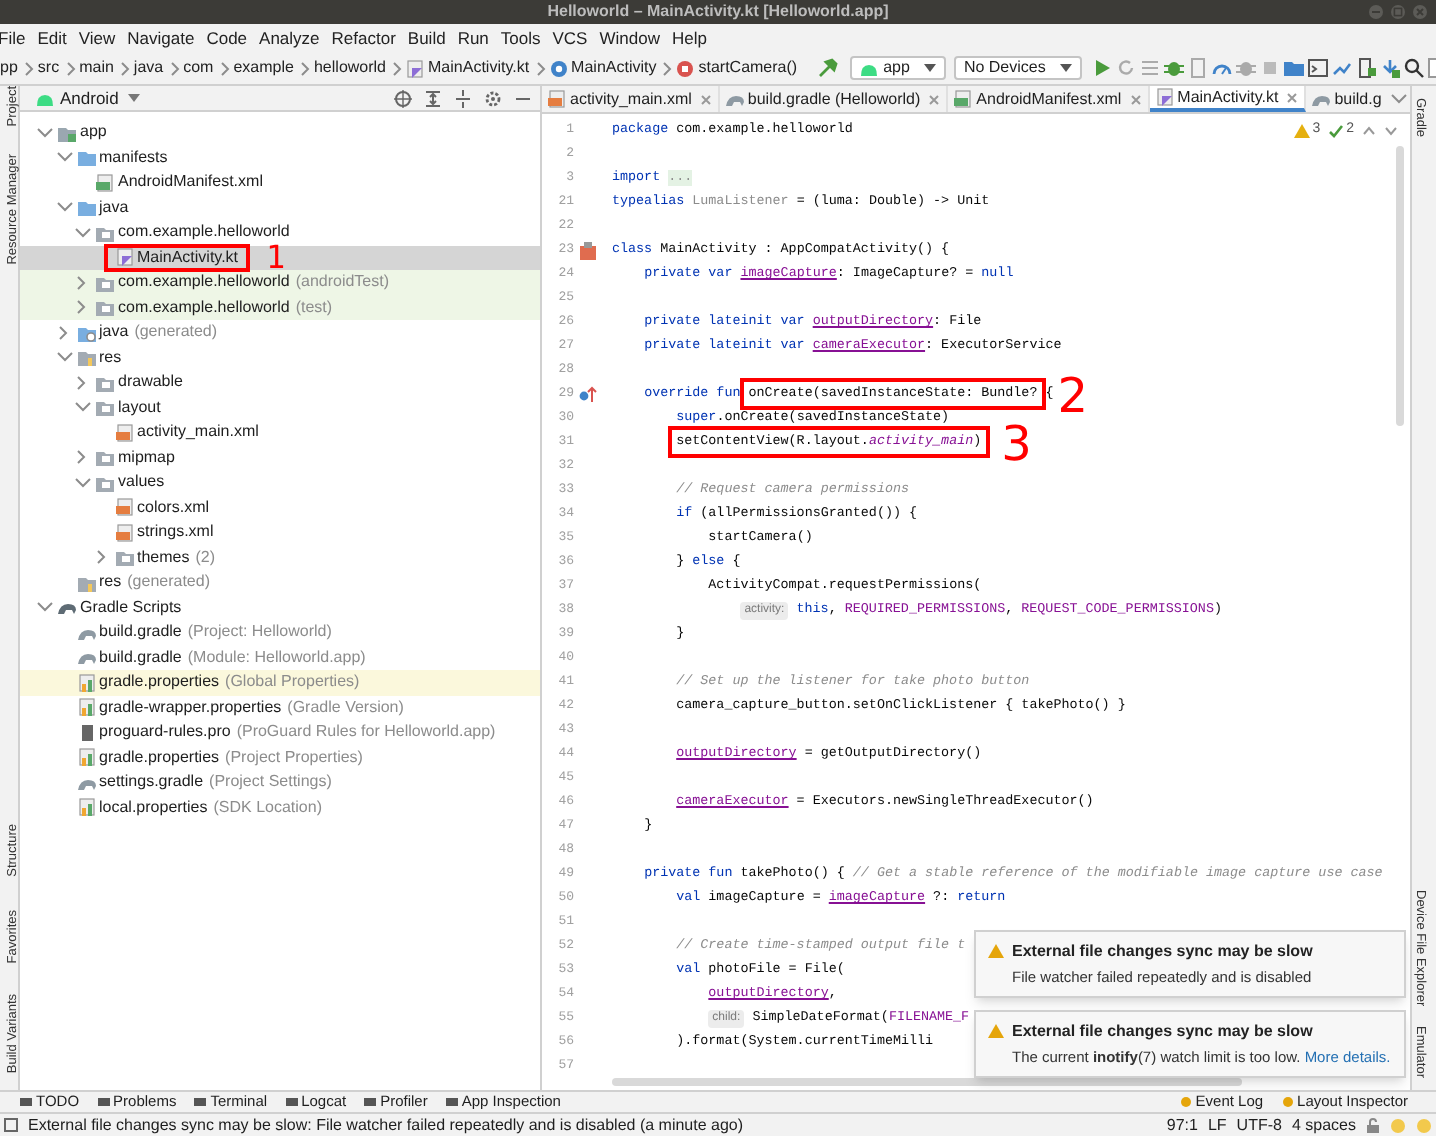 The width and height of the screenshot is (1436, 1136). What do you see at coordinates (1323, 1124) in the screenshot?
I see `status-item: 4 spaces` at bounding box center [1323, 1124].